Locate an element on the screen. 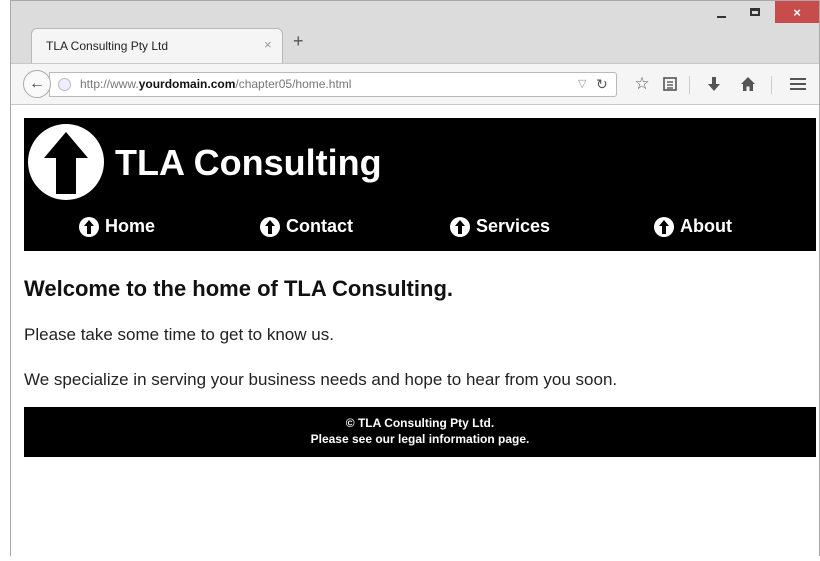  nav-about-link: About is located at coordinates (693, 226).